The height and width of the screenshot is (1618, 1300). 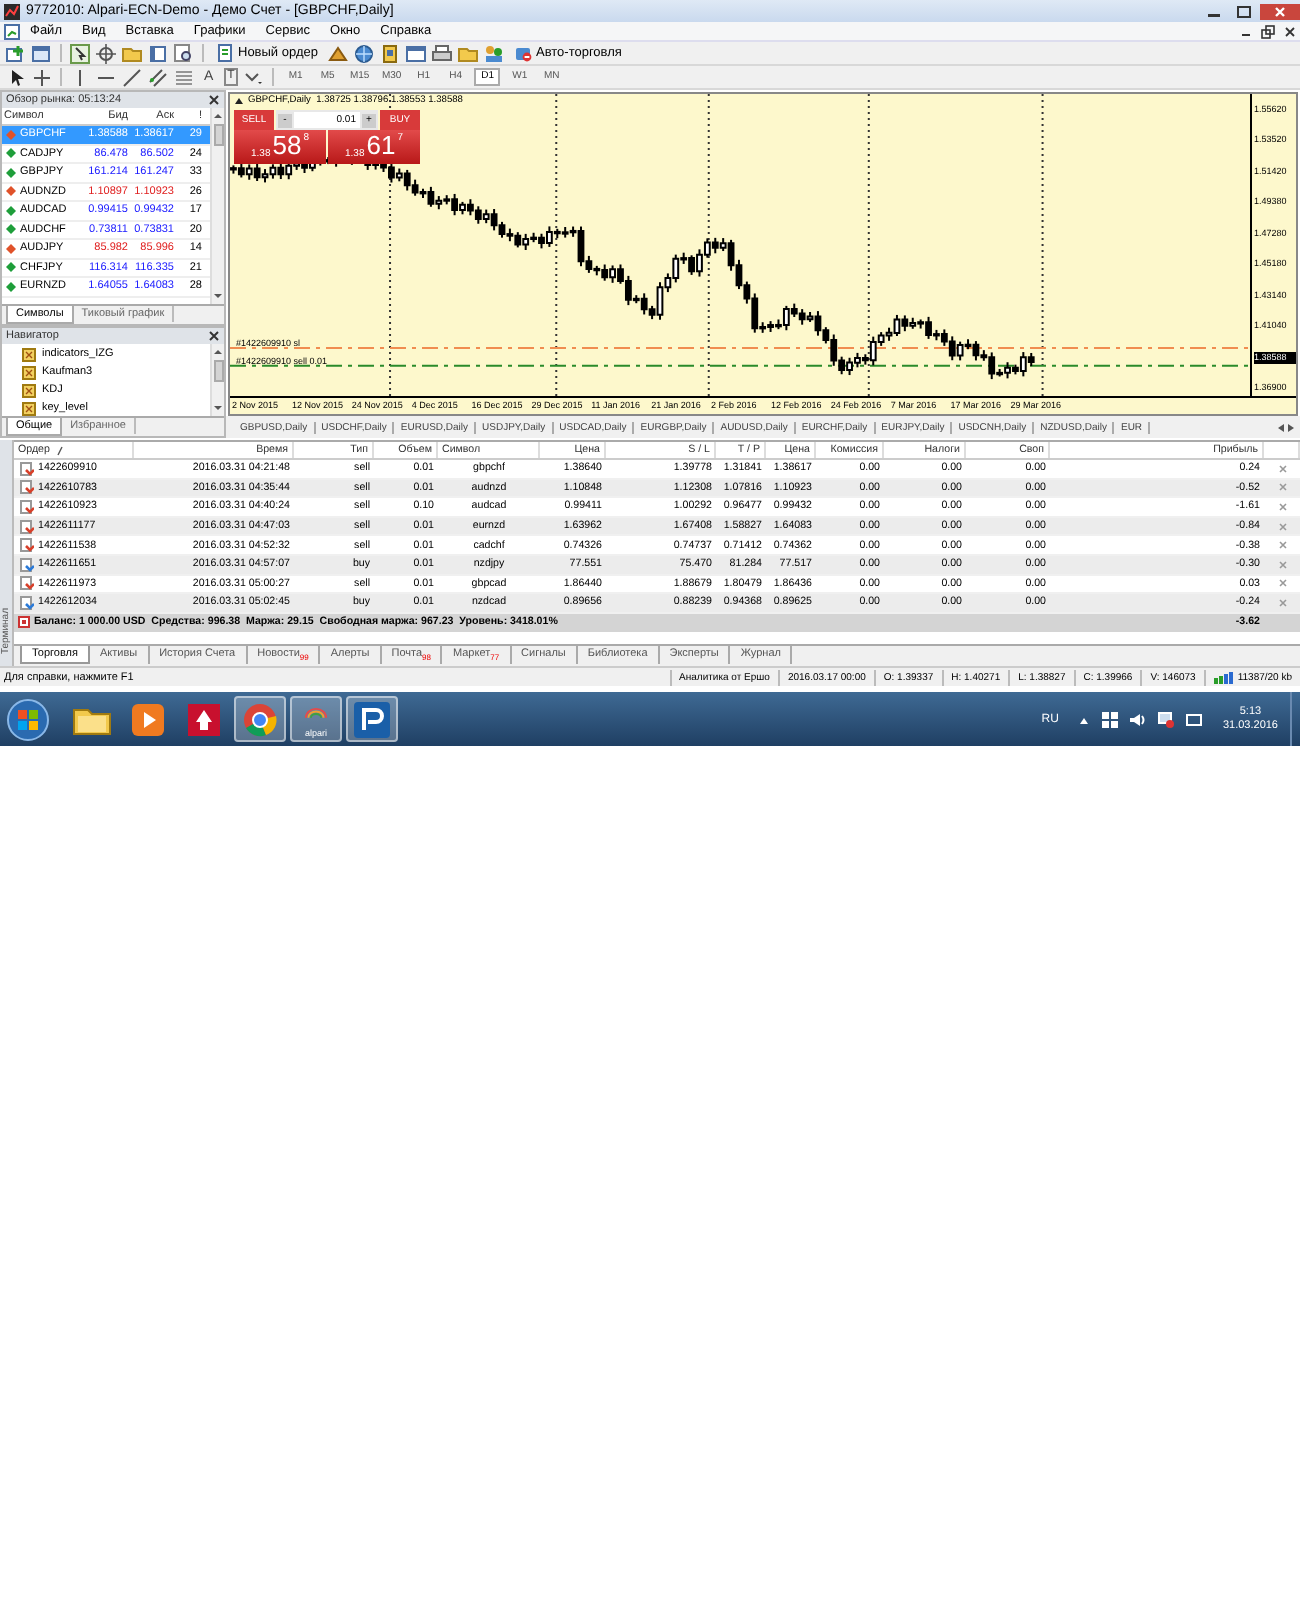 What do you see at coordinates (254, 77) in the screenshot?
I see `shapes-icon` at bounding box center [254, 77].